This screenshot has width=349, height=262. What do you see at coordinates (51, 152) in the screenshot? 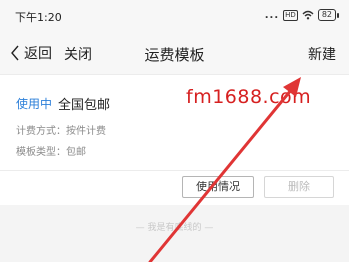
I see `template-type: 模板类型：包邮` at bounding box center [51, 152].